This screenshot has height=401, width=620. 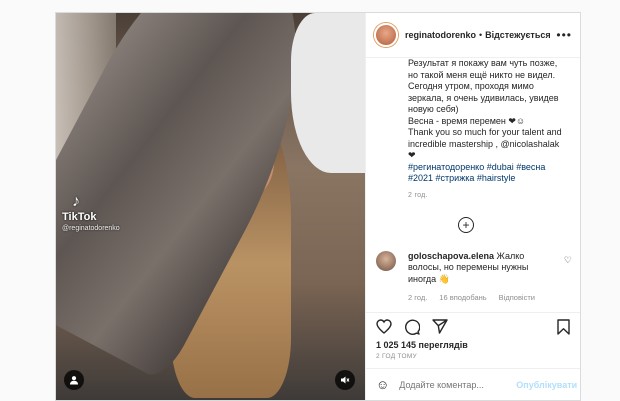 What do you see at coordinates (471, 86) in the screenshot?
I see `caption-line: Сегодня утром, проходя мимо` at bounding box center [471, 86].